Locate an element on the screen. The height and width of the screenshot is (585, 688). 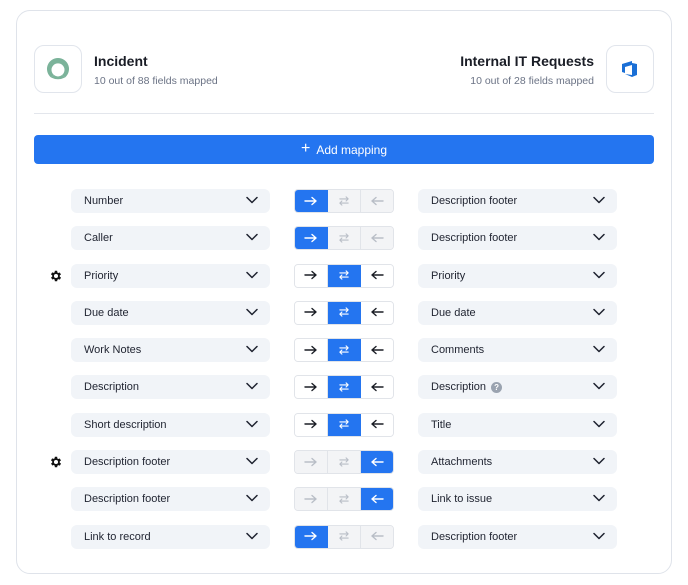
azure-devops-logo-icon is located at coordinates (629, 69).